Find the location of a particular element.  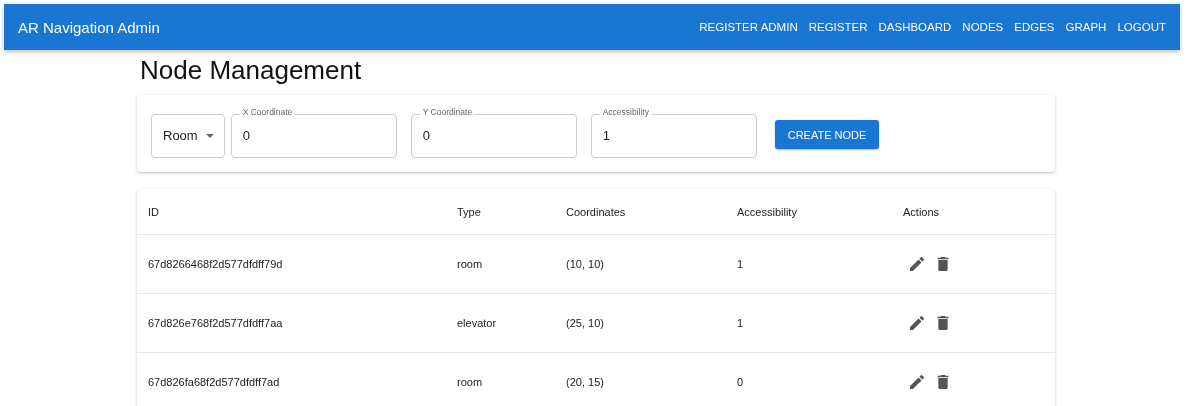

type-select: Room is located at coordinates (188, 135).